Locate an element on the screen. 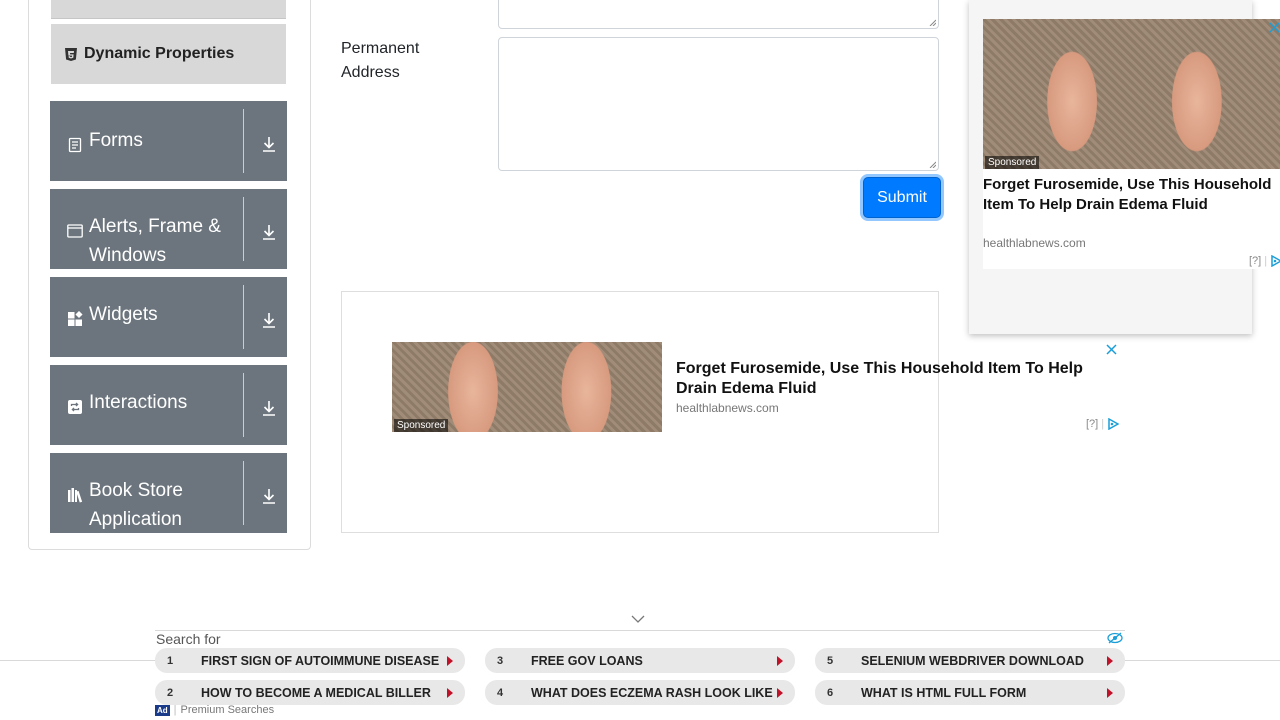 Image resolution: width=1280 pixels, height=720 pixels. result-number: 6 is located at coordinates (830, 692).